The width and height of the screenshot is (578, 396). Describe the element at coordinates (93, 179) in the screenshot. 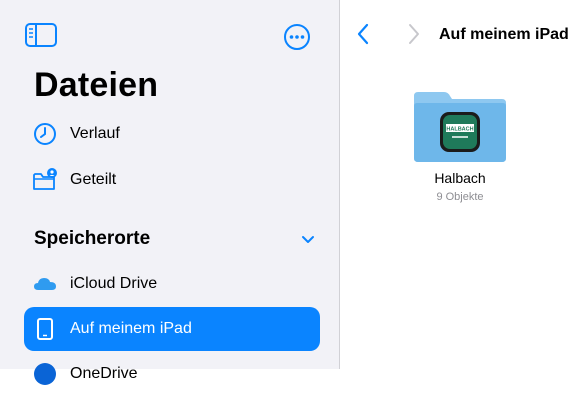

I see `sidebar-item-label: Geteilt` at that location.